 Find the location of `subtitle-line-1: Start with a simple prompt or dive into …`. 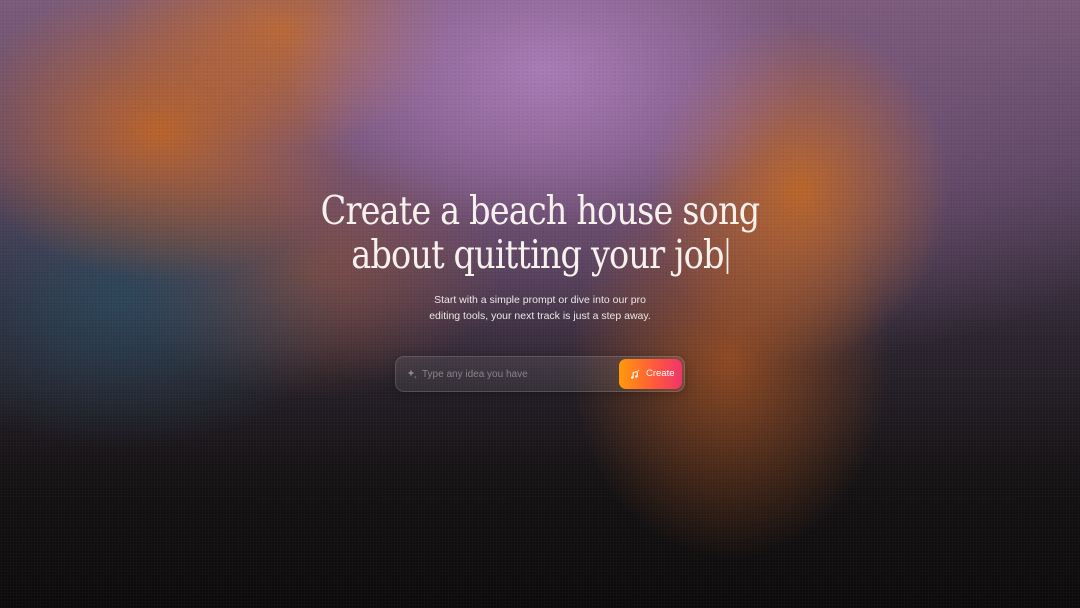

subtitle-line-1: Start with a simple prompt or dive into … is located at coordinates (540, 300).